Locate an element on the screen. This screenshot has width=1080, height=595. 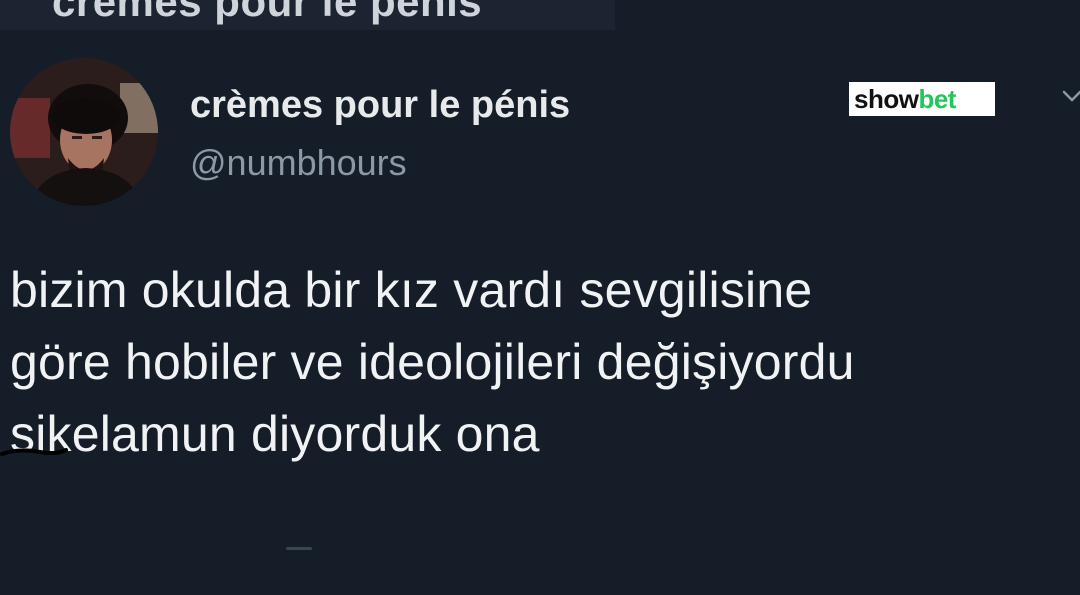
cropped-header-strip: crèmes pour le pénis is located at coordinates (307, 15).